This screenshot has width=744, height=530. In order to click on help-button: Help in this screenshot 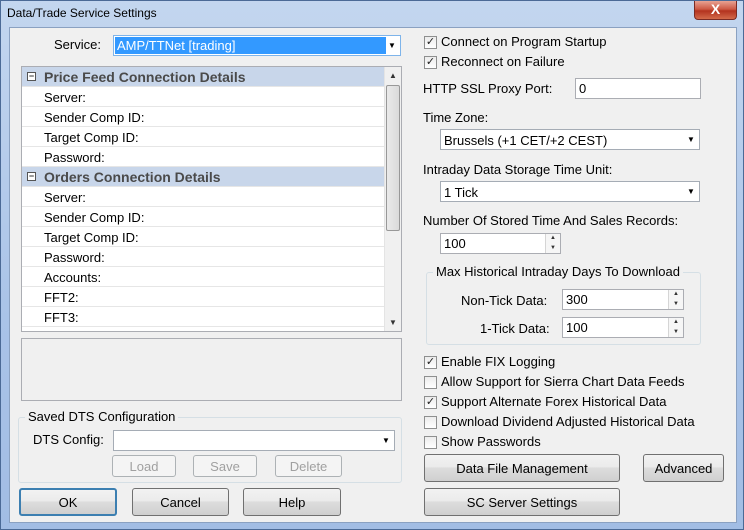, I will do `click(292, 502)`.